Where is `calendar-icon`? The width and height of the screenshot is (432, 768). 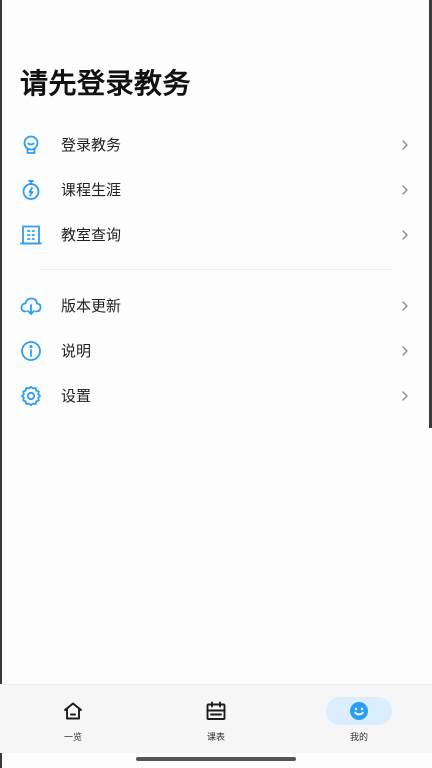 calendar-icon is located at coordinates (216, 710).